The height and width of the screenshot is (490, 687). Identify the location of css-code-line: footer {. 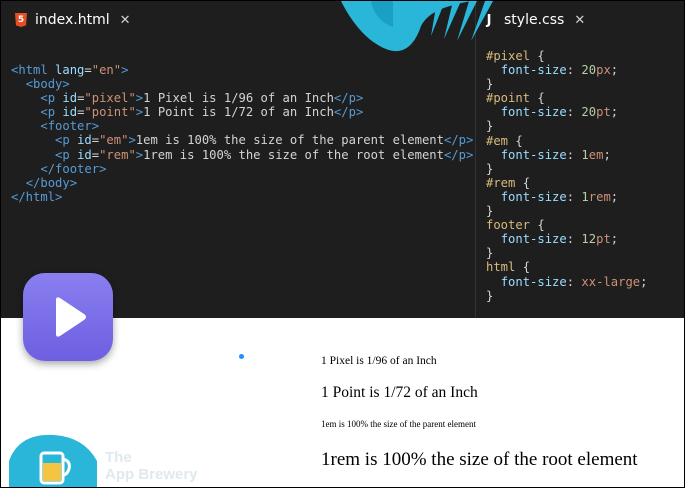
(566, 225).